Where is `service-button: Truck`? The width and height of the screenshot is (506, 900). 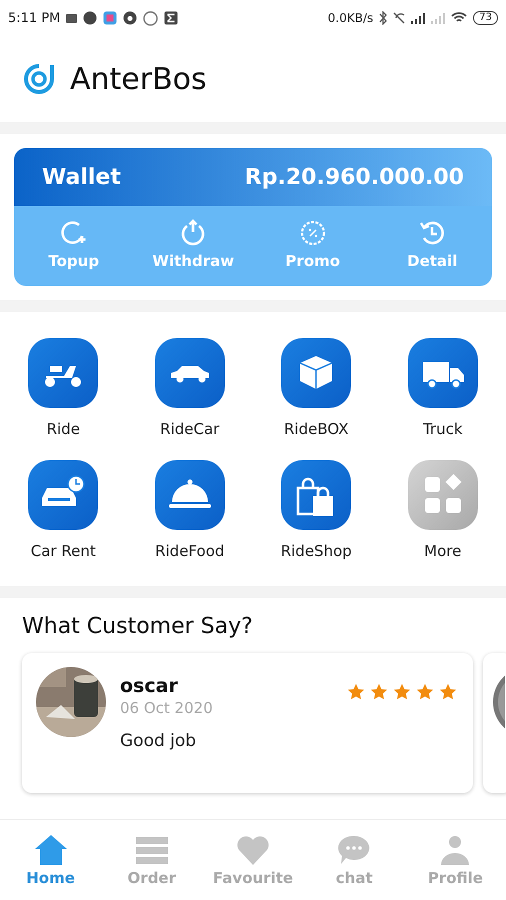
service-button: Truck is located at coordinates (443, 388).